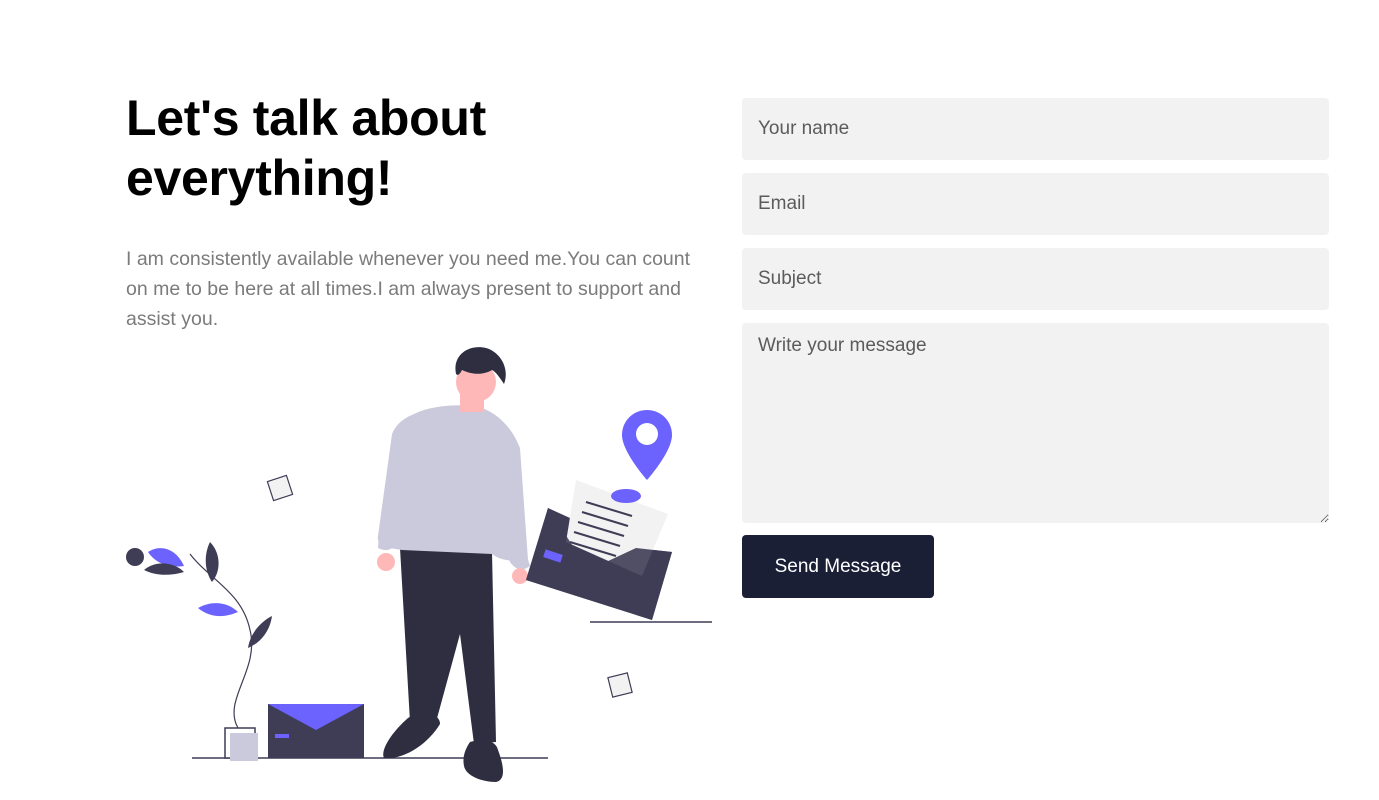 The image size is (1379, 800). I want to click on location-pin-icon, so click(647, 445).